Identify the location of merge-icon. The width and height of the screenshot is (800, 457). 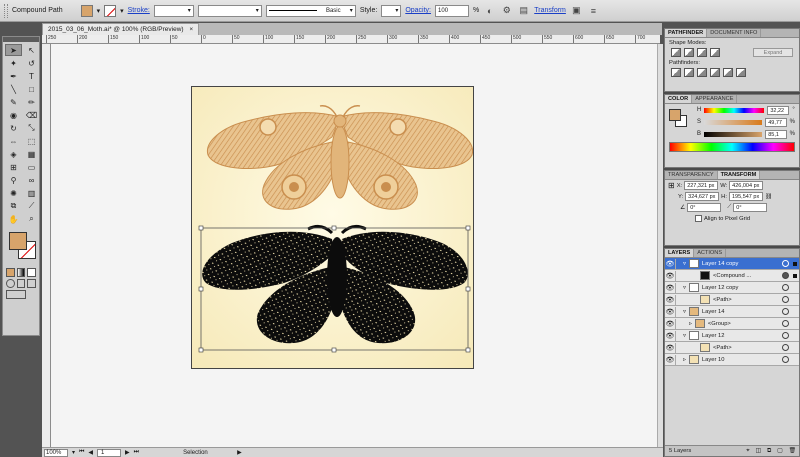
(702, 72).